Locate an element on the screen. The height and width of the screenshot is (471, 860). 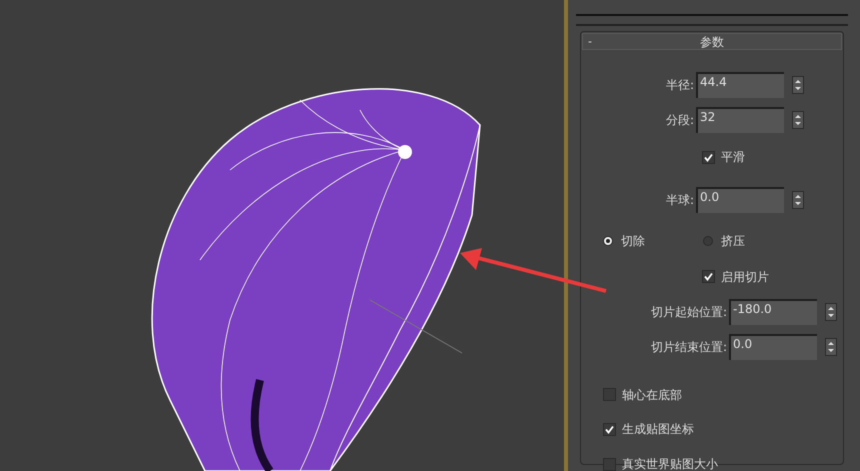
field-label: 半径: is located at coordinates (679, 85).